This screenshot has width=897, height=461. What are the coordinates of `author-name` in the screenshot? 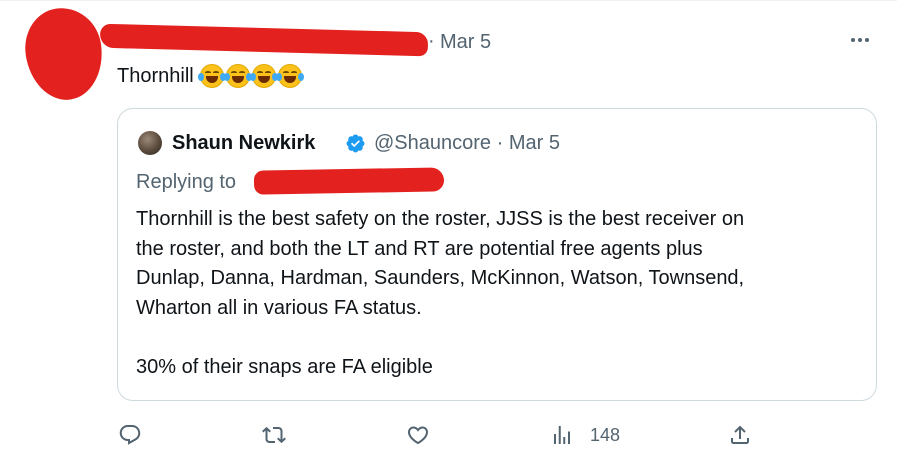 It's located at (264, 40).